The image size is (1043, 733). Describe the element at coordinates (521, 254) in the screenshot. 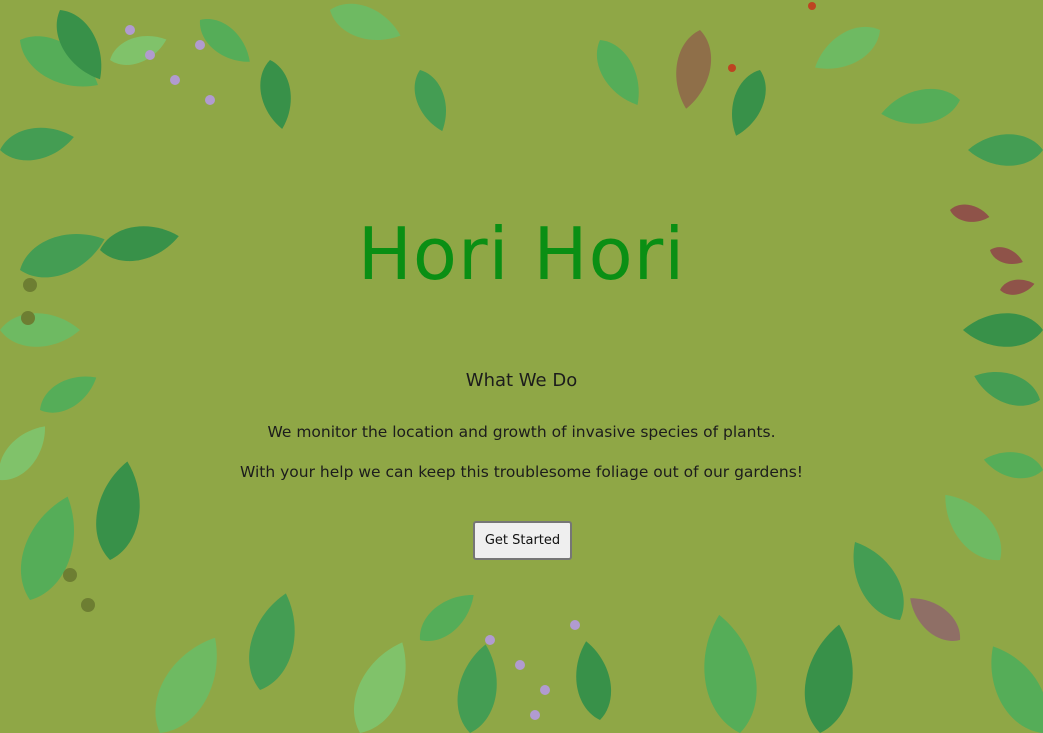

I see `page-title: Hori Hori` at that location.